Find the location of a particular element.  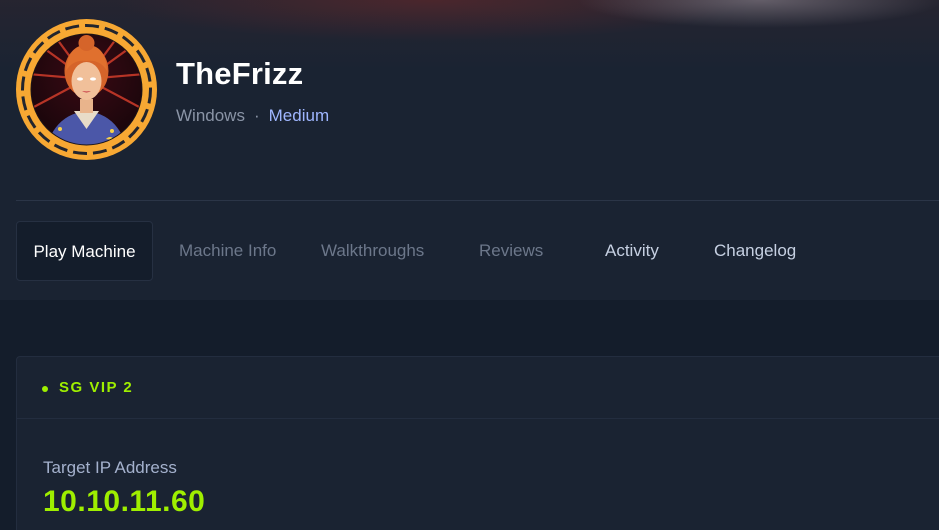

machine-meta: Windows · Medium is located at coordinates (252, 116).